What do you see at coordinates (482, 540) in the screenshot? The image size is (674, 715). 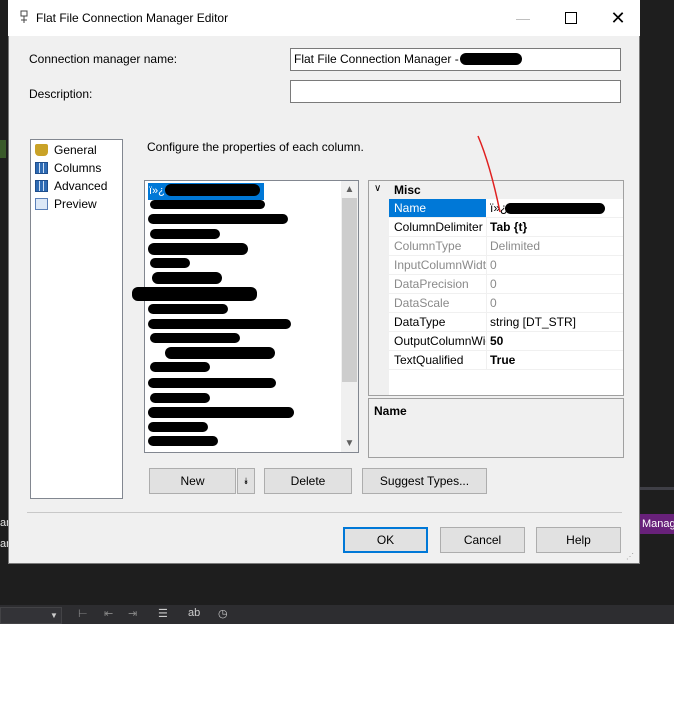 I see `cancel-button: Cancel` at bounding box center [482, 540].